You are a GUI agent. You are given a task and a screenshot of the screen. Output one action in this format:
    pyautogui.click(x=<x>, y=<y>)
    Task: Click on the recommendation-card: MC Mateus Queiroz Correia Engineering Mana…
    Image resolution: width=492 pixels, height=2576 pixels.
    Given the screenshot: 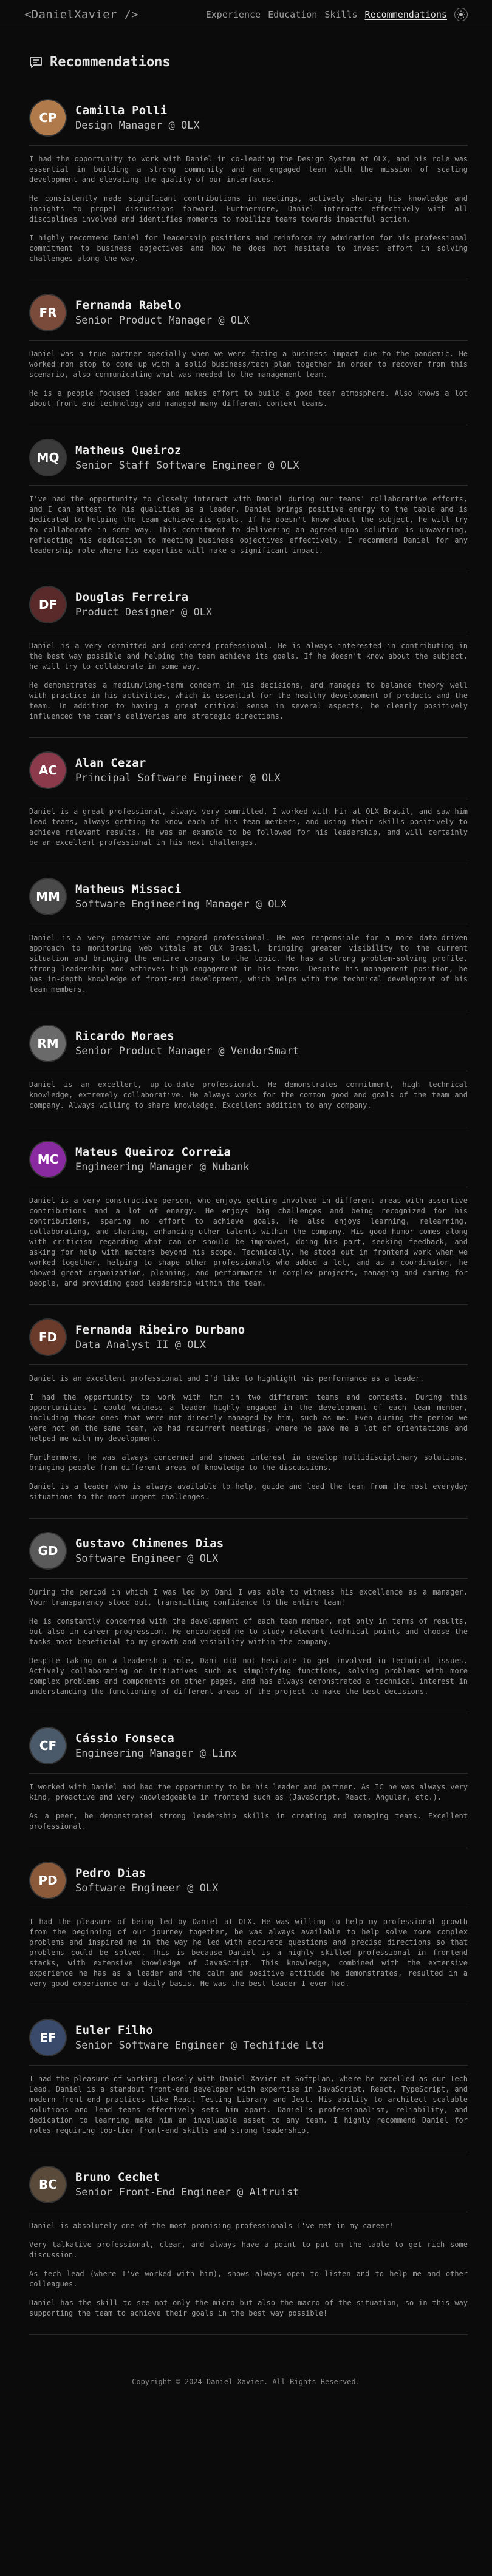 What is the action you would take?
    pyautogui.click(x=248, y=1216)
    